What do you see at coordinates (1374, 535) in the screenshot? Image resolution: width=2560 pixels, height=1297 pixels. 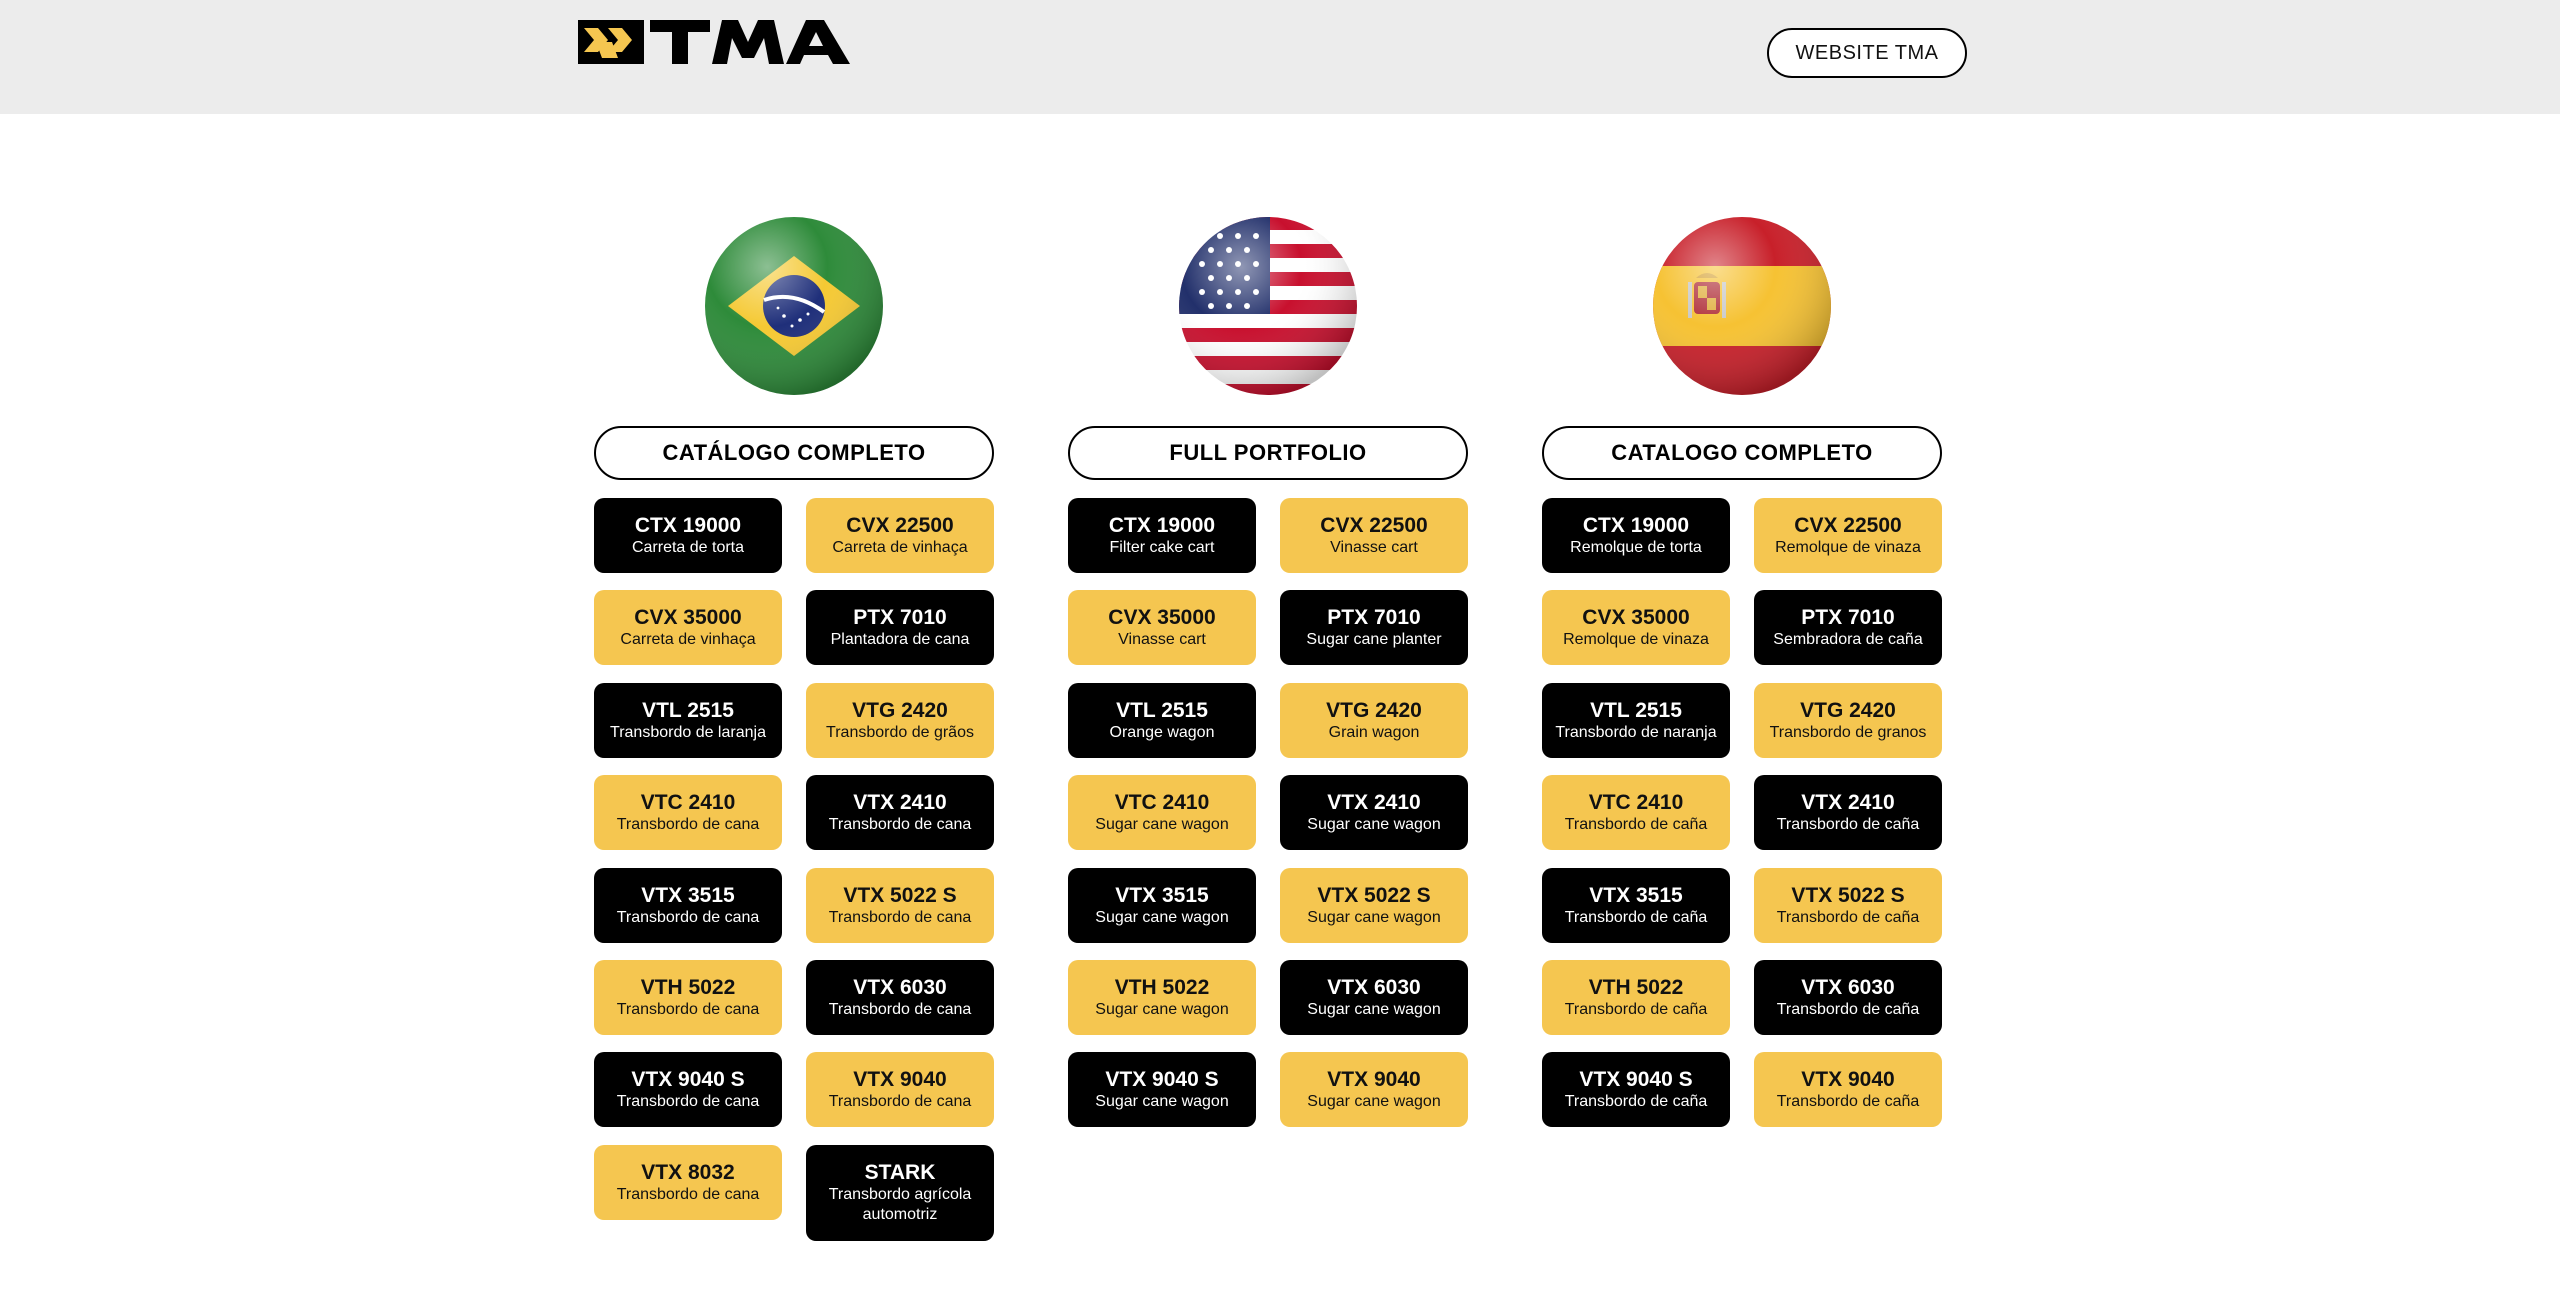 I see `product-button-en: CVX 22500 Vinasse cart` at bounding box center [1374, 535].